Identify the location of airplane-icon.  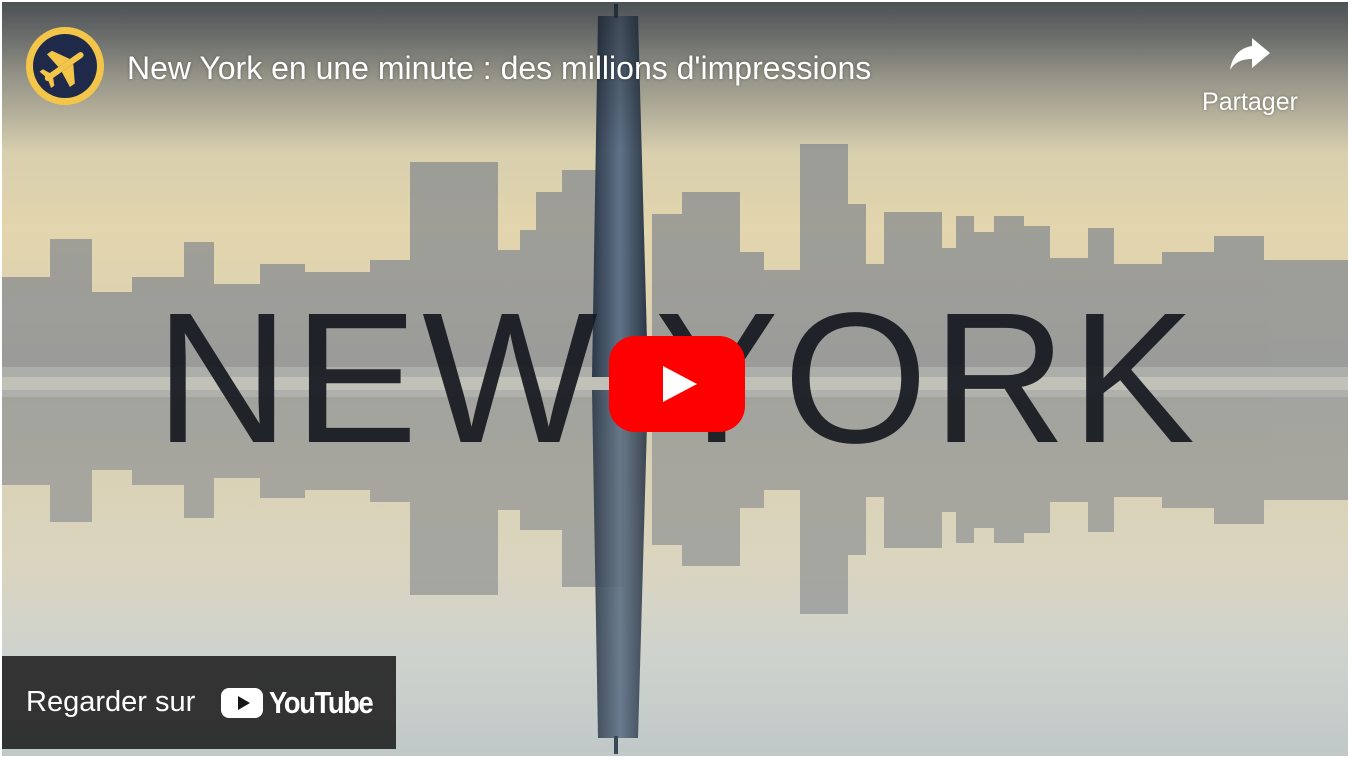
(65, 66).